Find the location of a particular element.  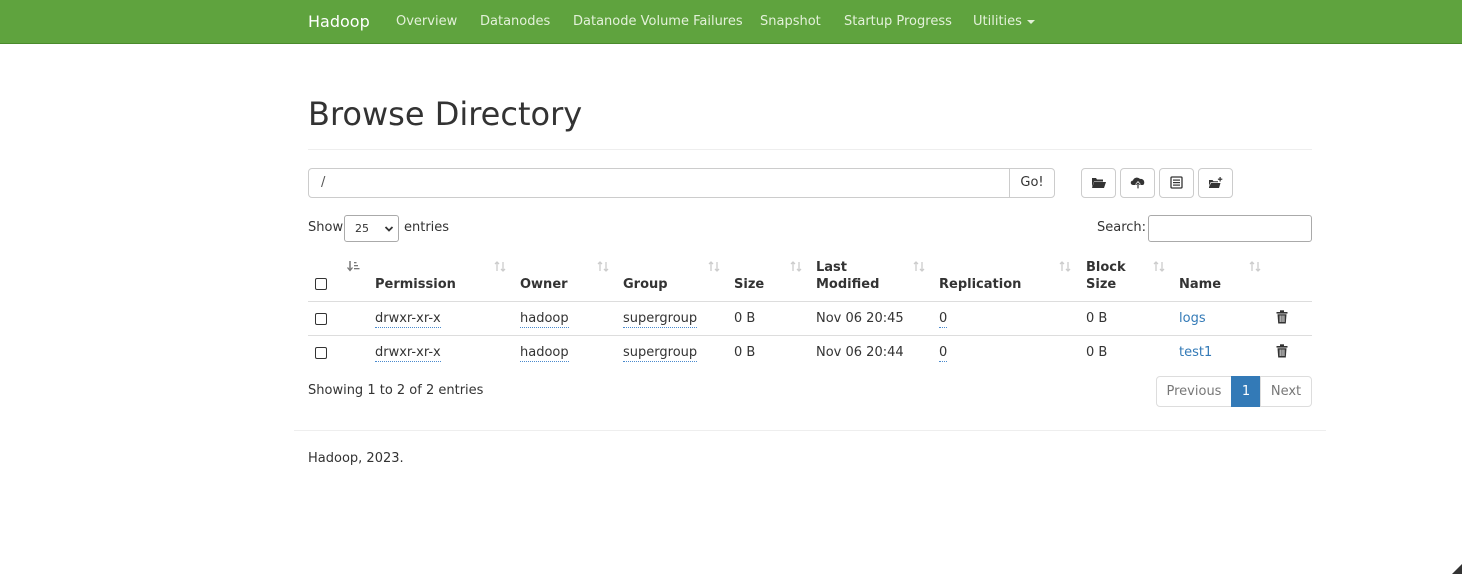

header-last-modified: Last Modified is located at coordinates (847, 276).